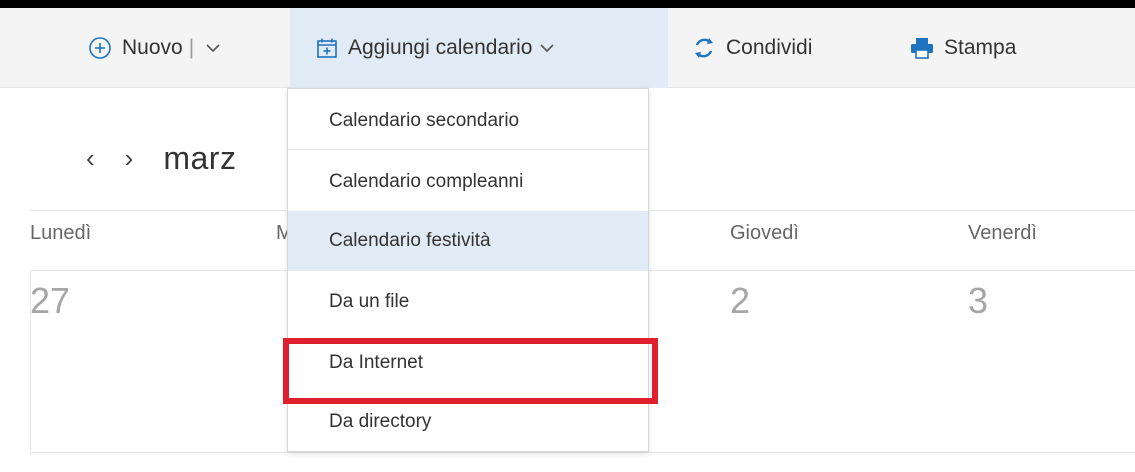 The width and height of the screenshot is (1135, 472). I want to click on print-button: Stampa, so click(963, 48).